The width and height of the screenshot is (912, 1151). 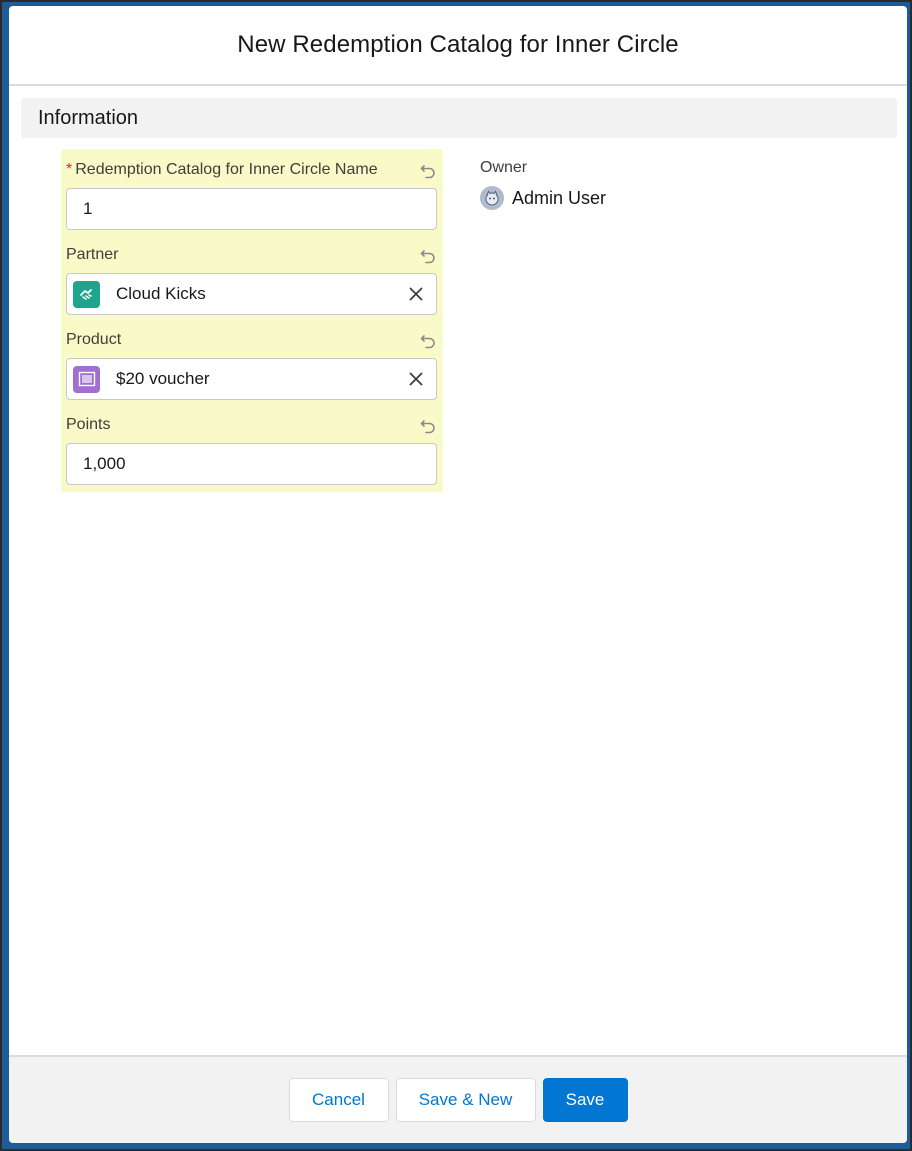 What do you see at coordinates (88, 117) in the screenshot?
I see `section-title: Information` at bounding box center [88, 117].